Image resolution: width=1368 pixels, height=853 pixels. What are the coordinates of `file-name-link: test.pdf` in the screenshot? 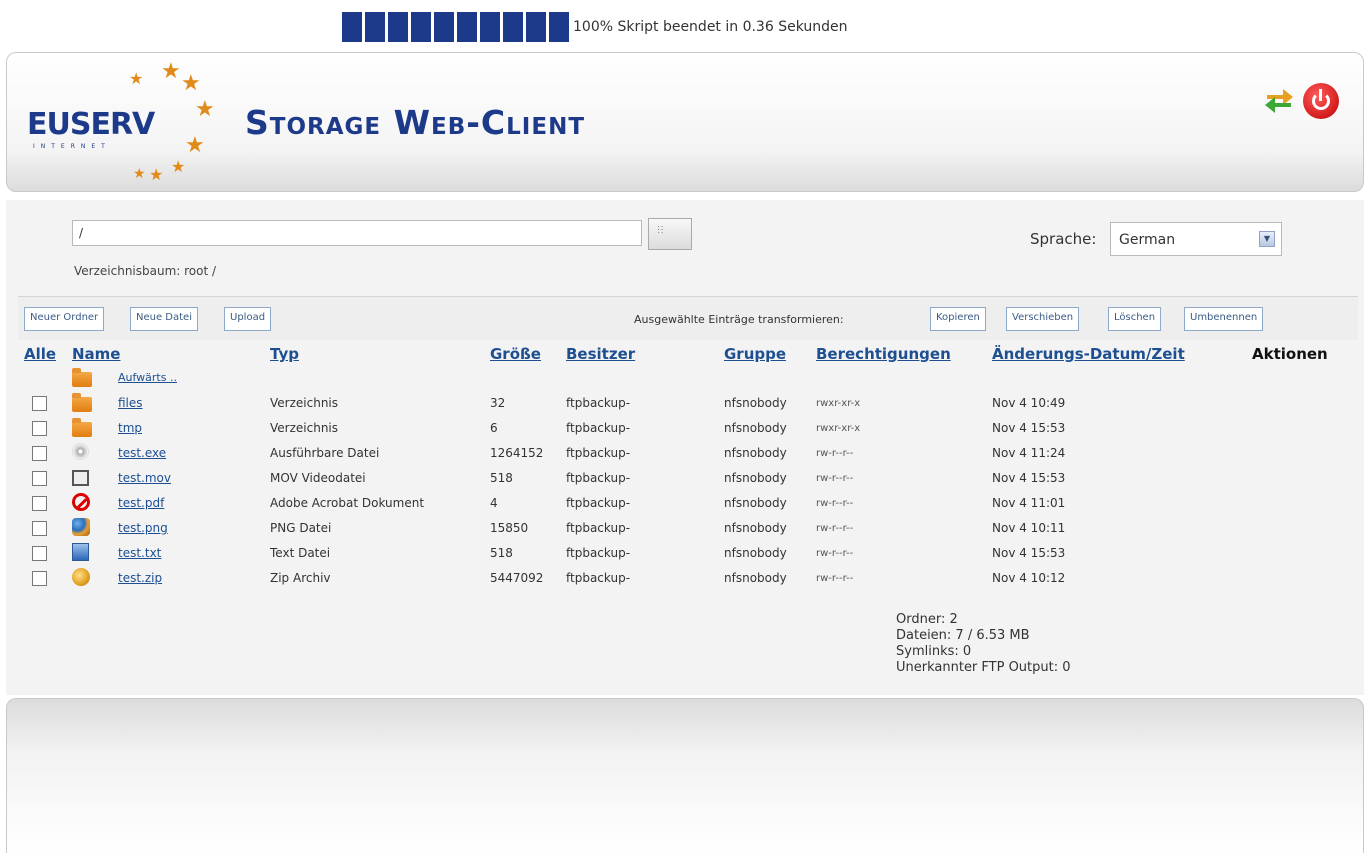 It's located at (141, 503).